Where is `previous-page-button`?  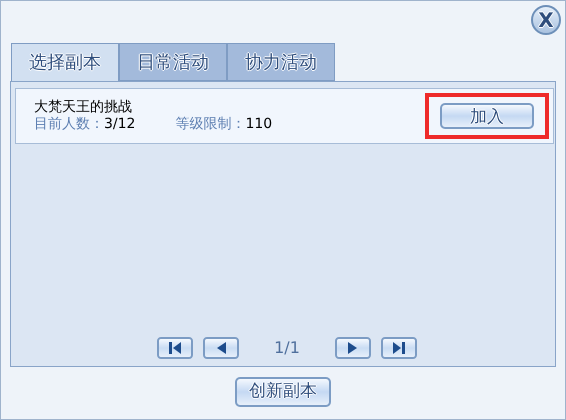 previous-page-button is located at coordinates (221, 348).